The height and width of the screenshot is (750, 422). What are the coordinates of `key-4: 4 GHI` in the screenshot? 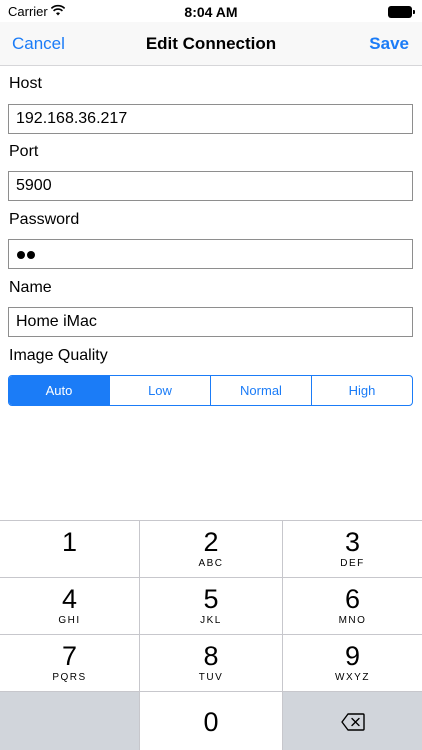 It's located at (70, 606).